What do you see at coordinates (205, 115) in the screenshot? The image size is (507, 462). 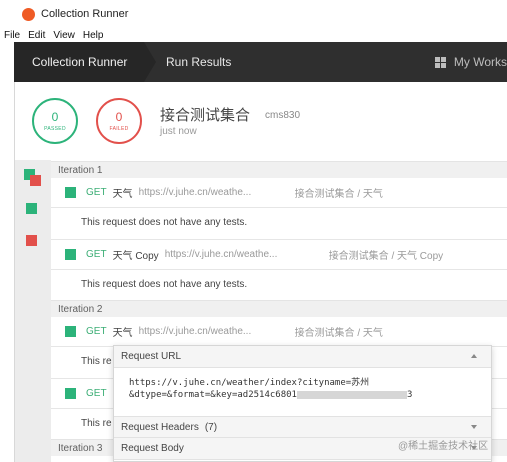 I see `collection-name: 接合测试集合` at bounding box center [205, 115].